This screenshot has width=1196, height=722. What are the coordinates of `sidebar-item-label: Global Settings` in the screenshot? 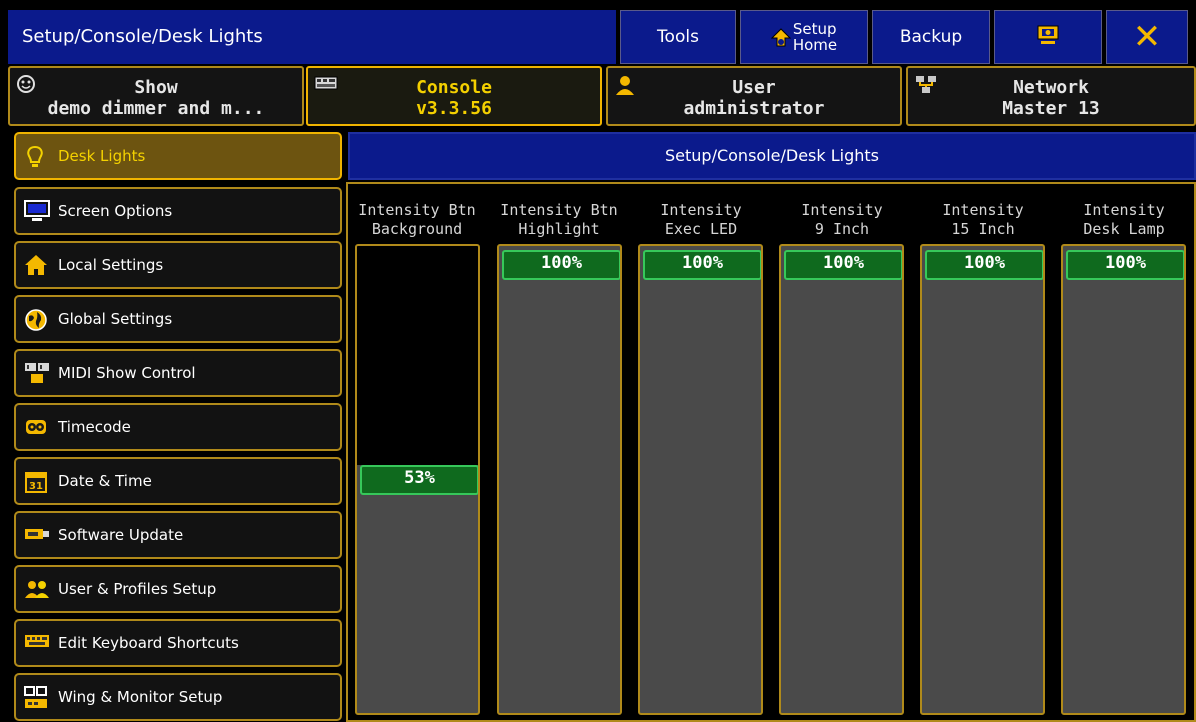 It's located at (115, 319).